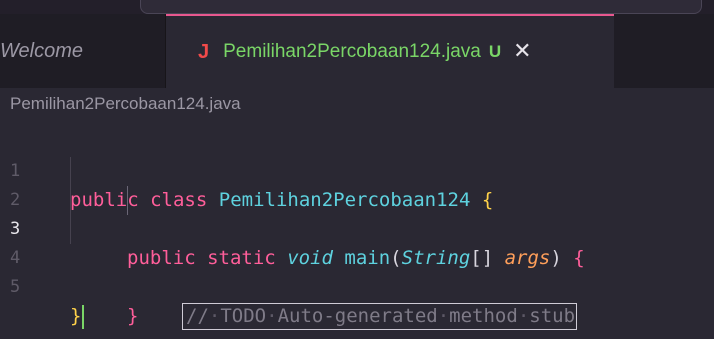 The image size is (714, 339). I want to click on comment-token: Auto-generated, so click(357, 316).